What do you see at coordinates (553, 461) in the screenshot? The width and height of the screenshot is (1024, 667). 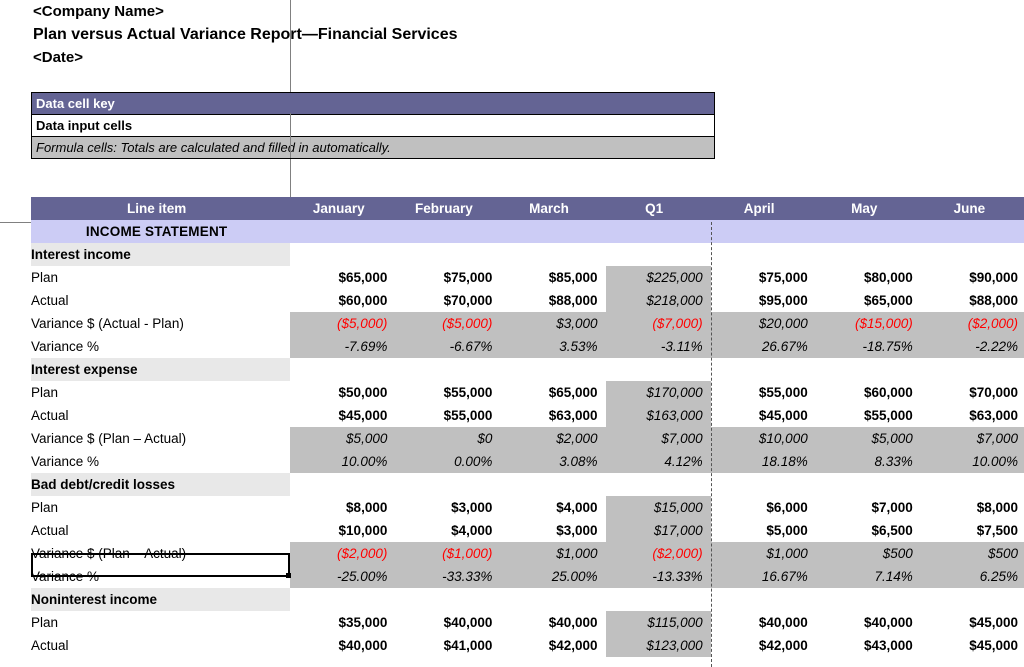 I see `data-cell: 3.08%` at bounding box center [553, 461].